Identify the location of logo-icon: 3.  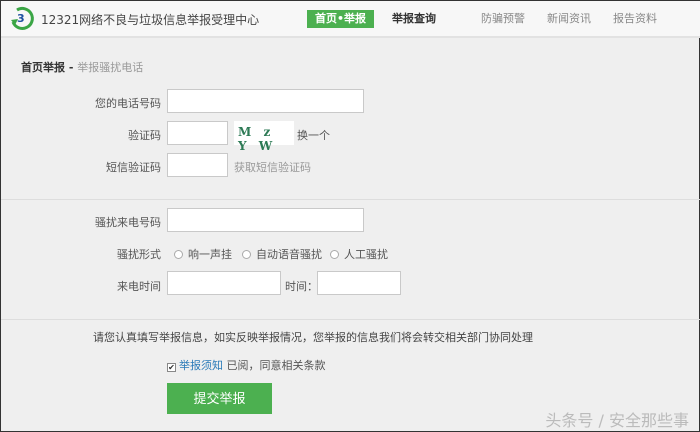
(22, 18).